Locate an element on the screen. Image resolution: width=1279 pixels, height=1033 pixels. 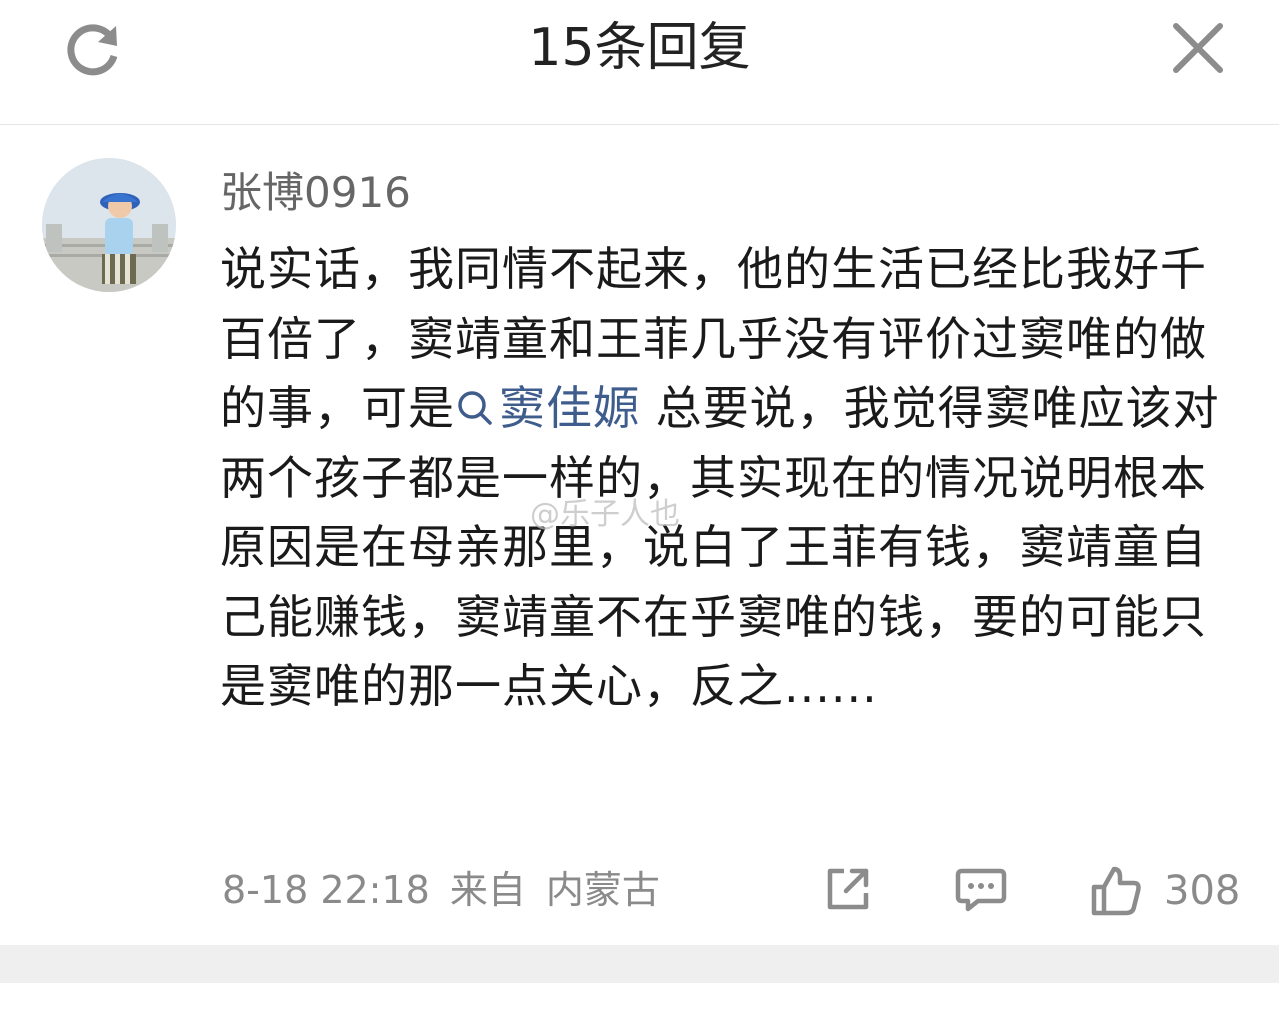
reply-meta: 8-18 22:18 来自 内蒙古 is located at coordinates (451, 890).